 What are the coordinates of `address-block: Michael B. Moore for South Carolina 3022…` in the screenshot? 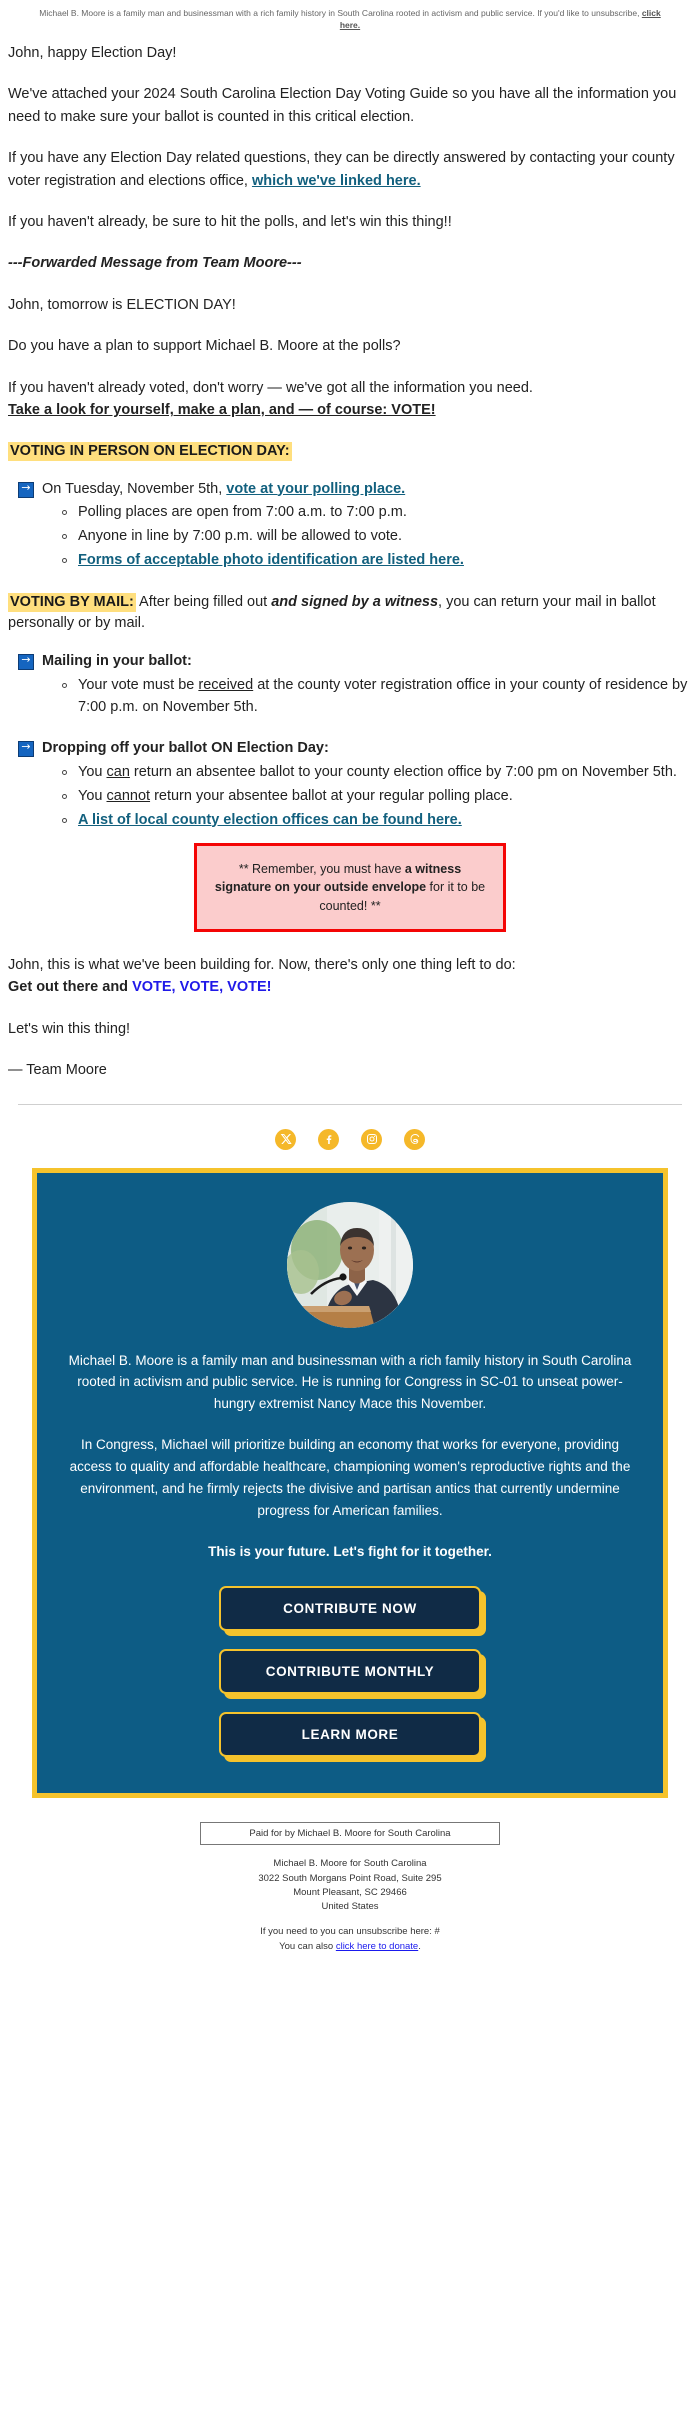 It's located at (350, 1885).